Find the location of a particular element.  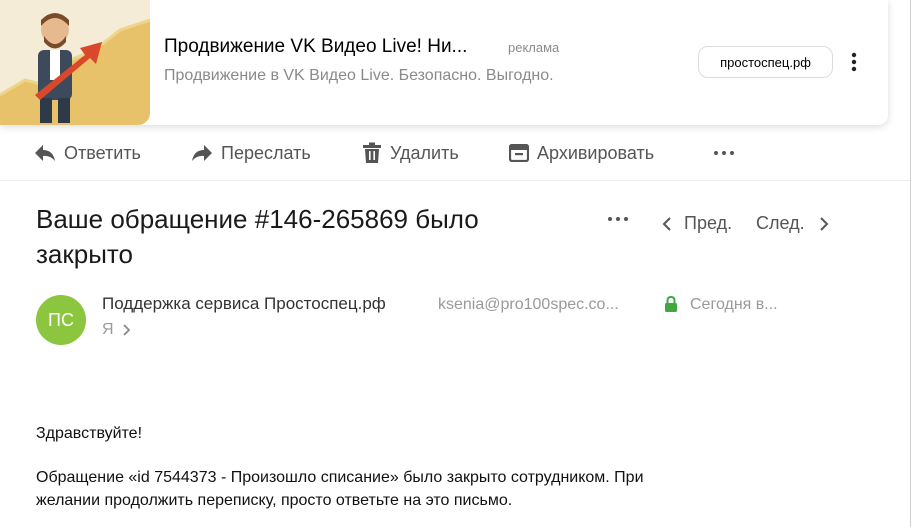

message-subject: Ваше обращение #146-265869 было закрыто is located at coordinates (257, 236).